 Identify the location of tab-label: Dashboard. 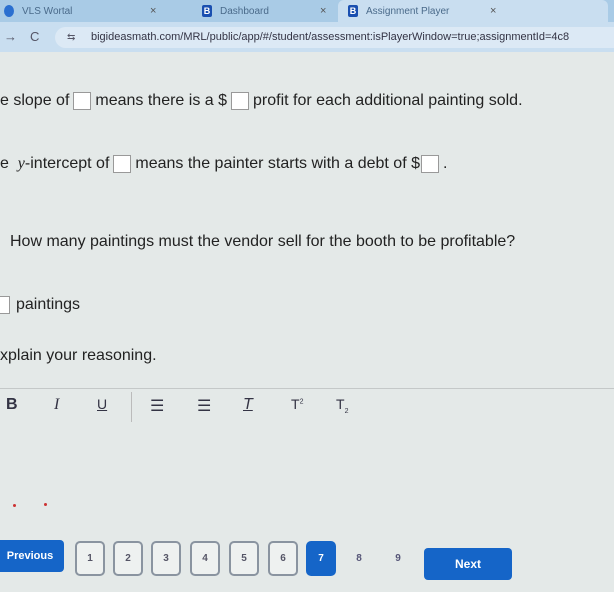
(244, 11).